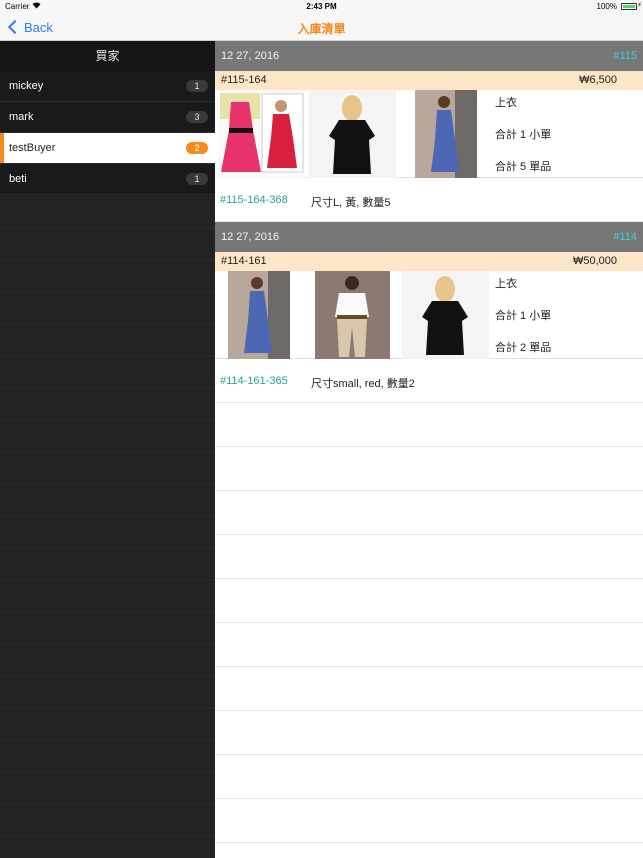  Describe the element at coordinates (107, 56) in the screenshot. I see `sidebar-header: 買家` at that location.